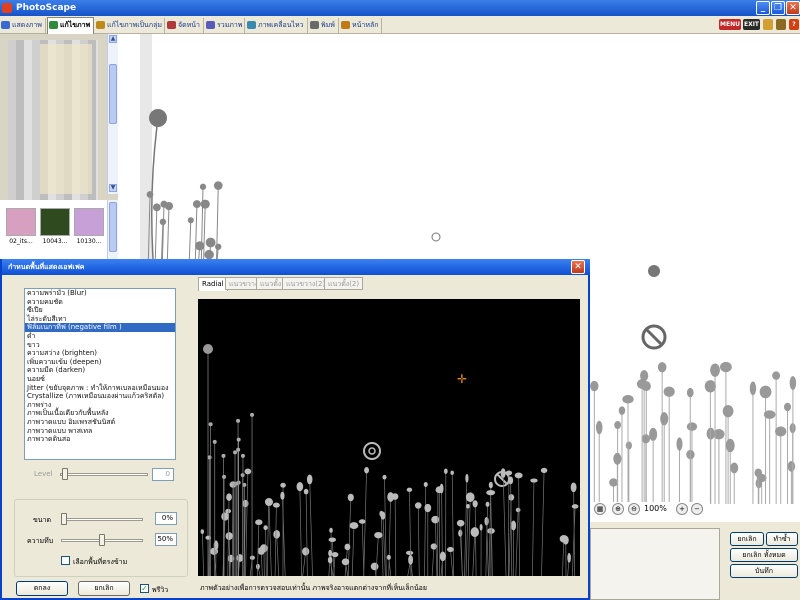 The height and width of the screenshot is (600, 800). I want to click on effect-list-item: ซีเปีย, so click(100, 310).